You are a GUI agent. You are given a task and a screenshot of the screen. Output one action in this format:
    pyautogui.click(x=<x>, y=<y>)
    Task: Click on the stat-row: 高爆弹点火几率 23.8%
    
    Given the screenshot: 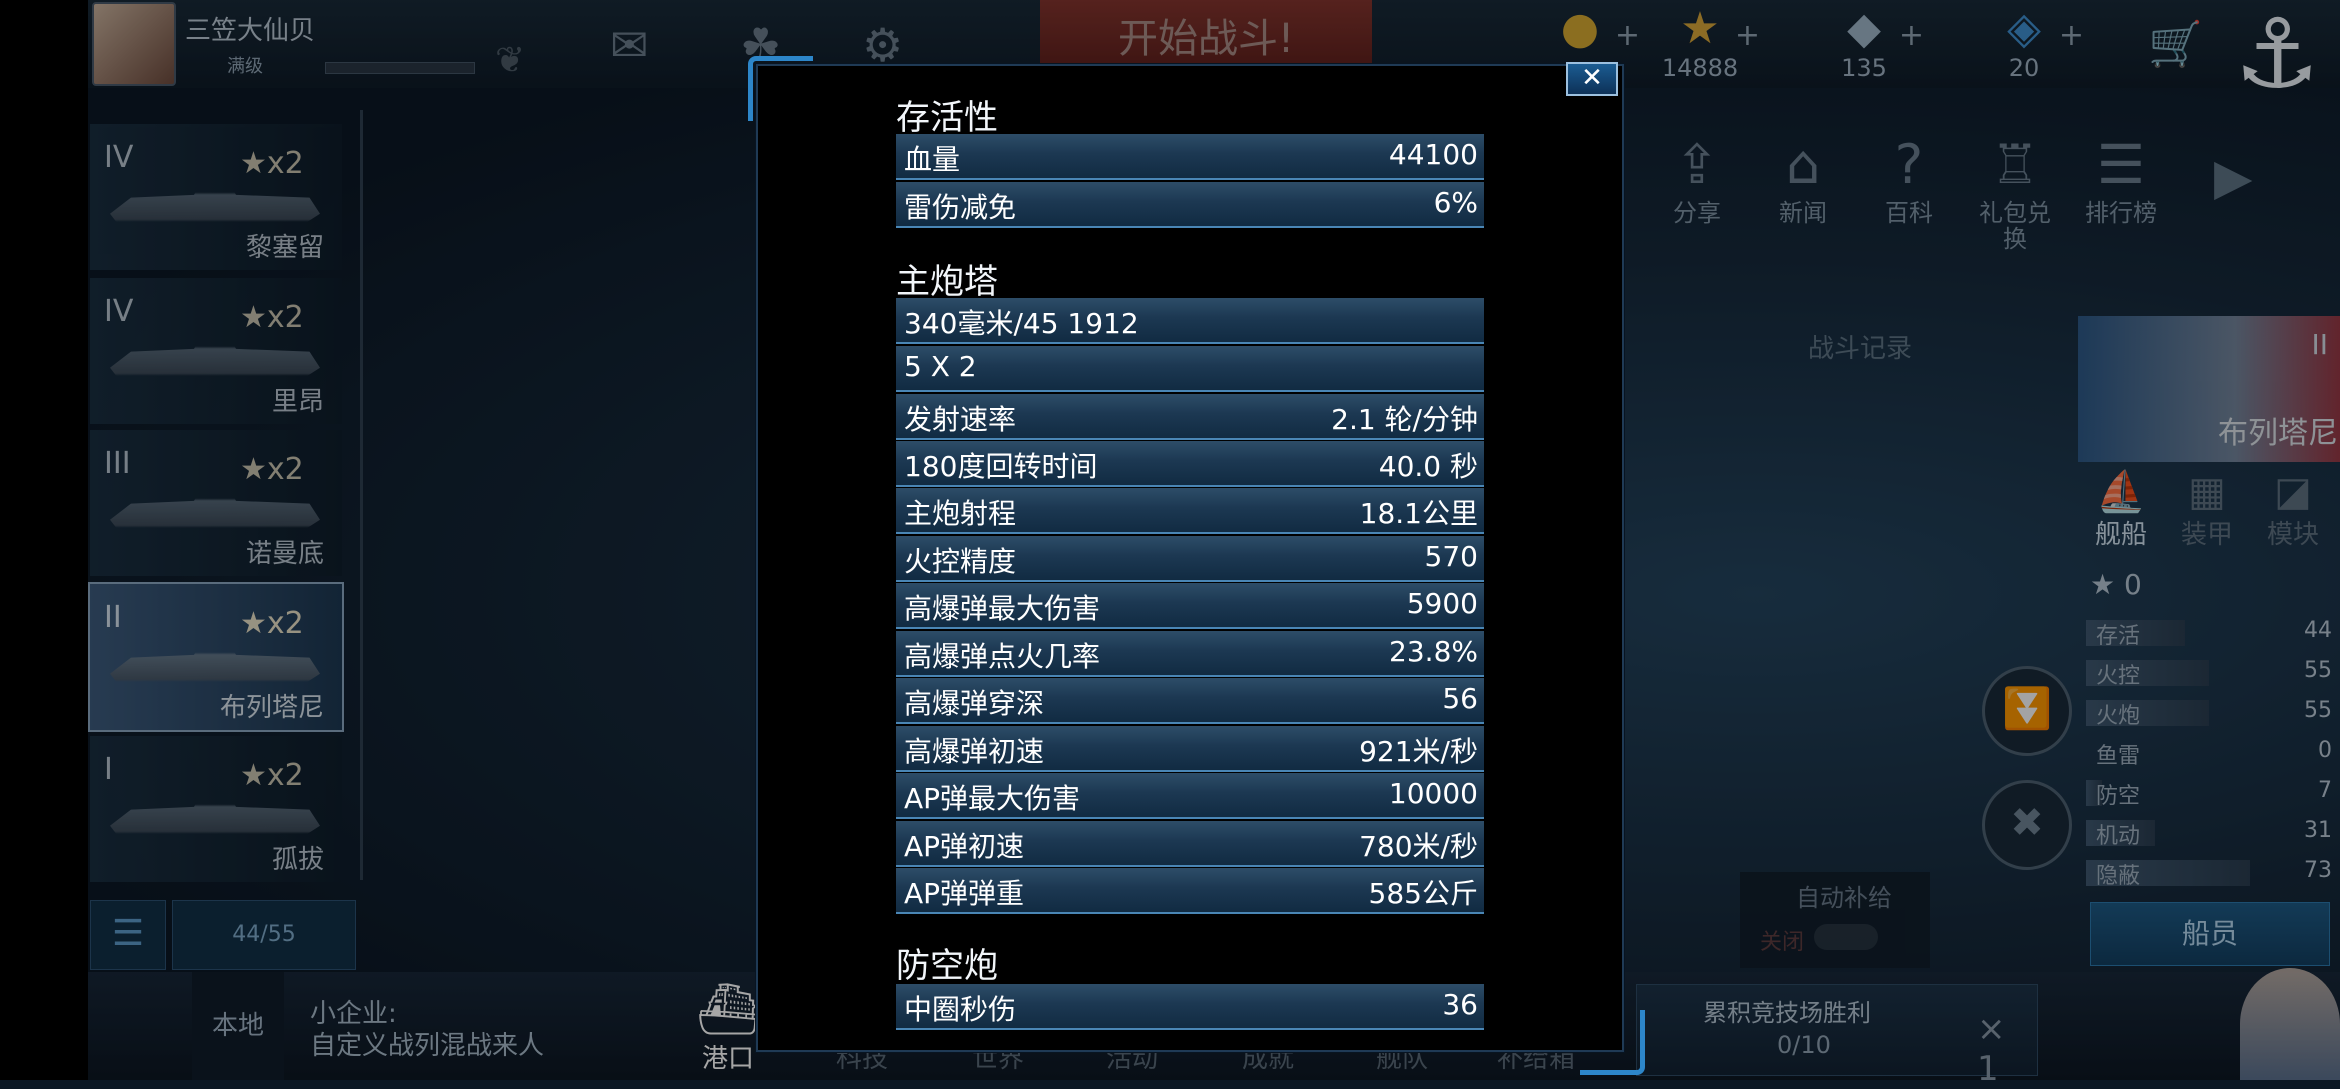 What is the action you would take?
    pyautogui.click(x=1190, y=654)
    